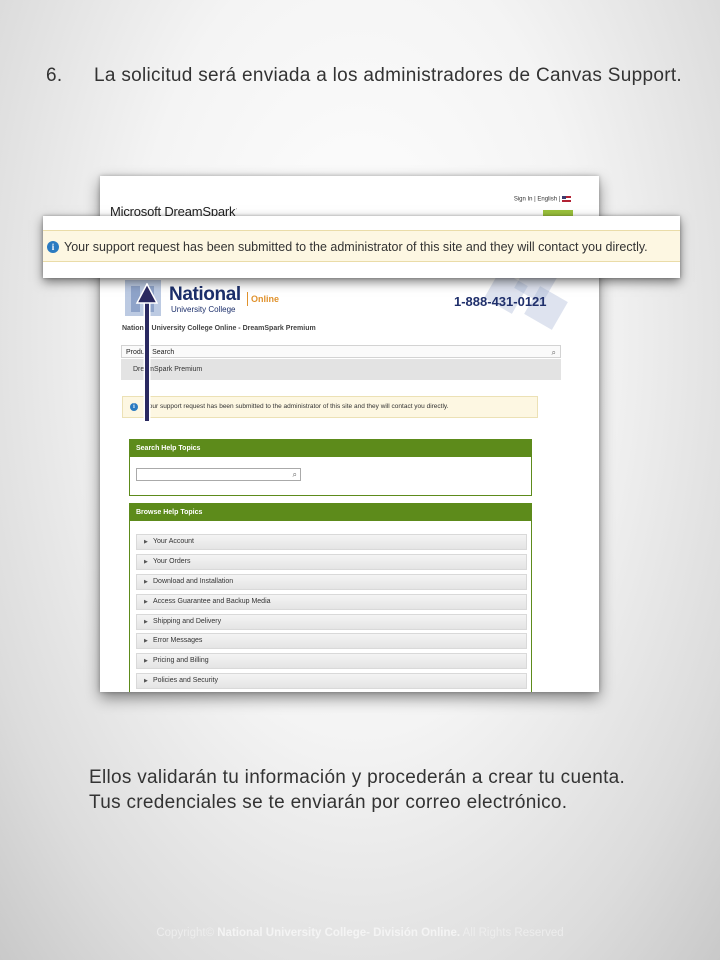  What do you see at coordinates (331, 561) in the screenshot?
I see `help-topic-item: ▶ Your Orders` at bounding box center [331, 561].